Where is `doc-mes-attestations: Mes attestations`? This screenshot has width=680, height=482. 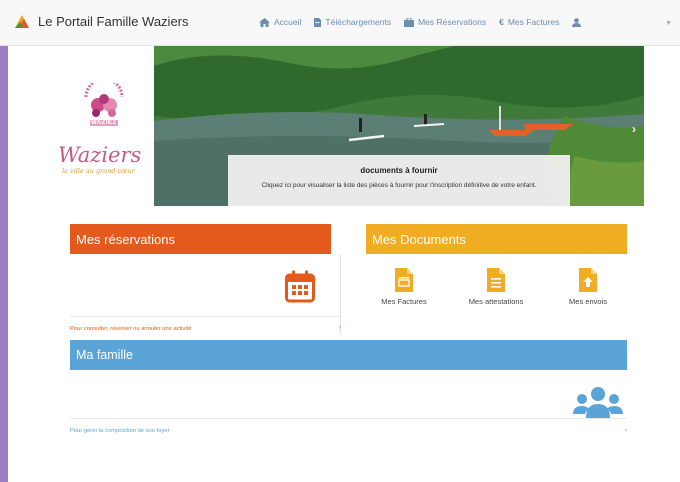
doc-mes-attestations: Mes attestations is located at coordinates (496, 287).